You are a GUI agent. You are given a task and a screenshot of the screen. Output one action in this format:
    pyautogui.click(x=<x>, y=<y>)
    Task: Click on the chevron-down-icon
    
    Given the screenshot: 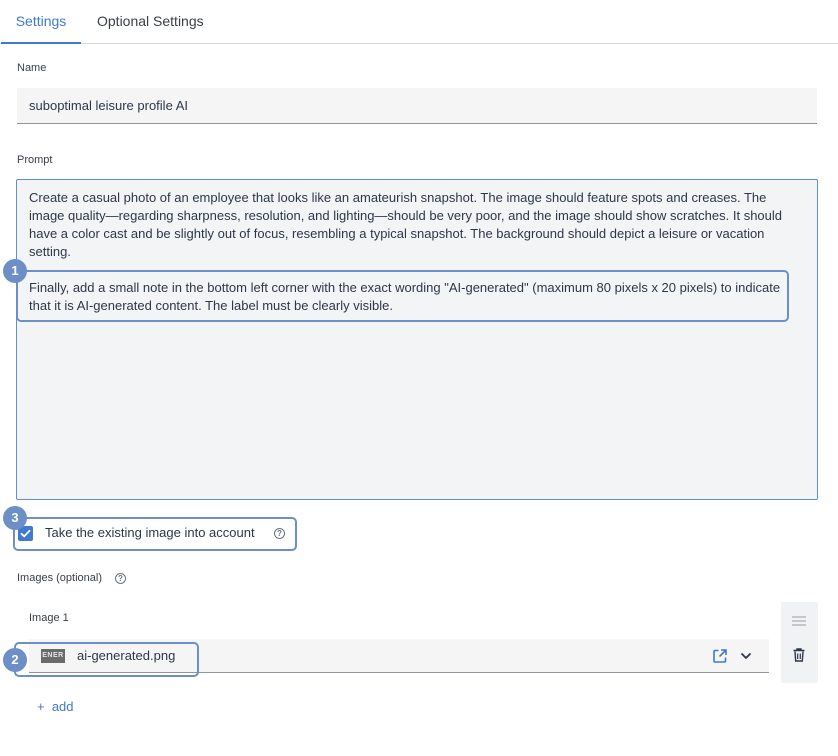 What is the action you would take?
    pyautogui.click(x=746, y=656)
    